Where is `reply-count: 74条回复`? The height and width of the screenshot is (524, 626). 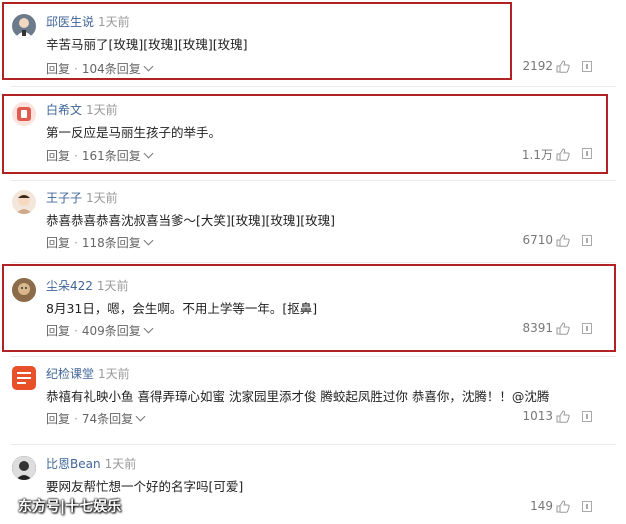 reply-count: 74条回复 is located at coordinates (107, 419).